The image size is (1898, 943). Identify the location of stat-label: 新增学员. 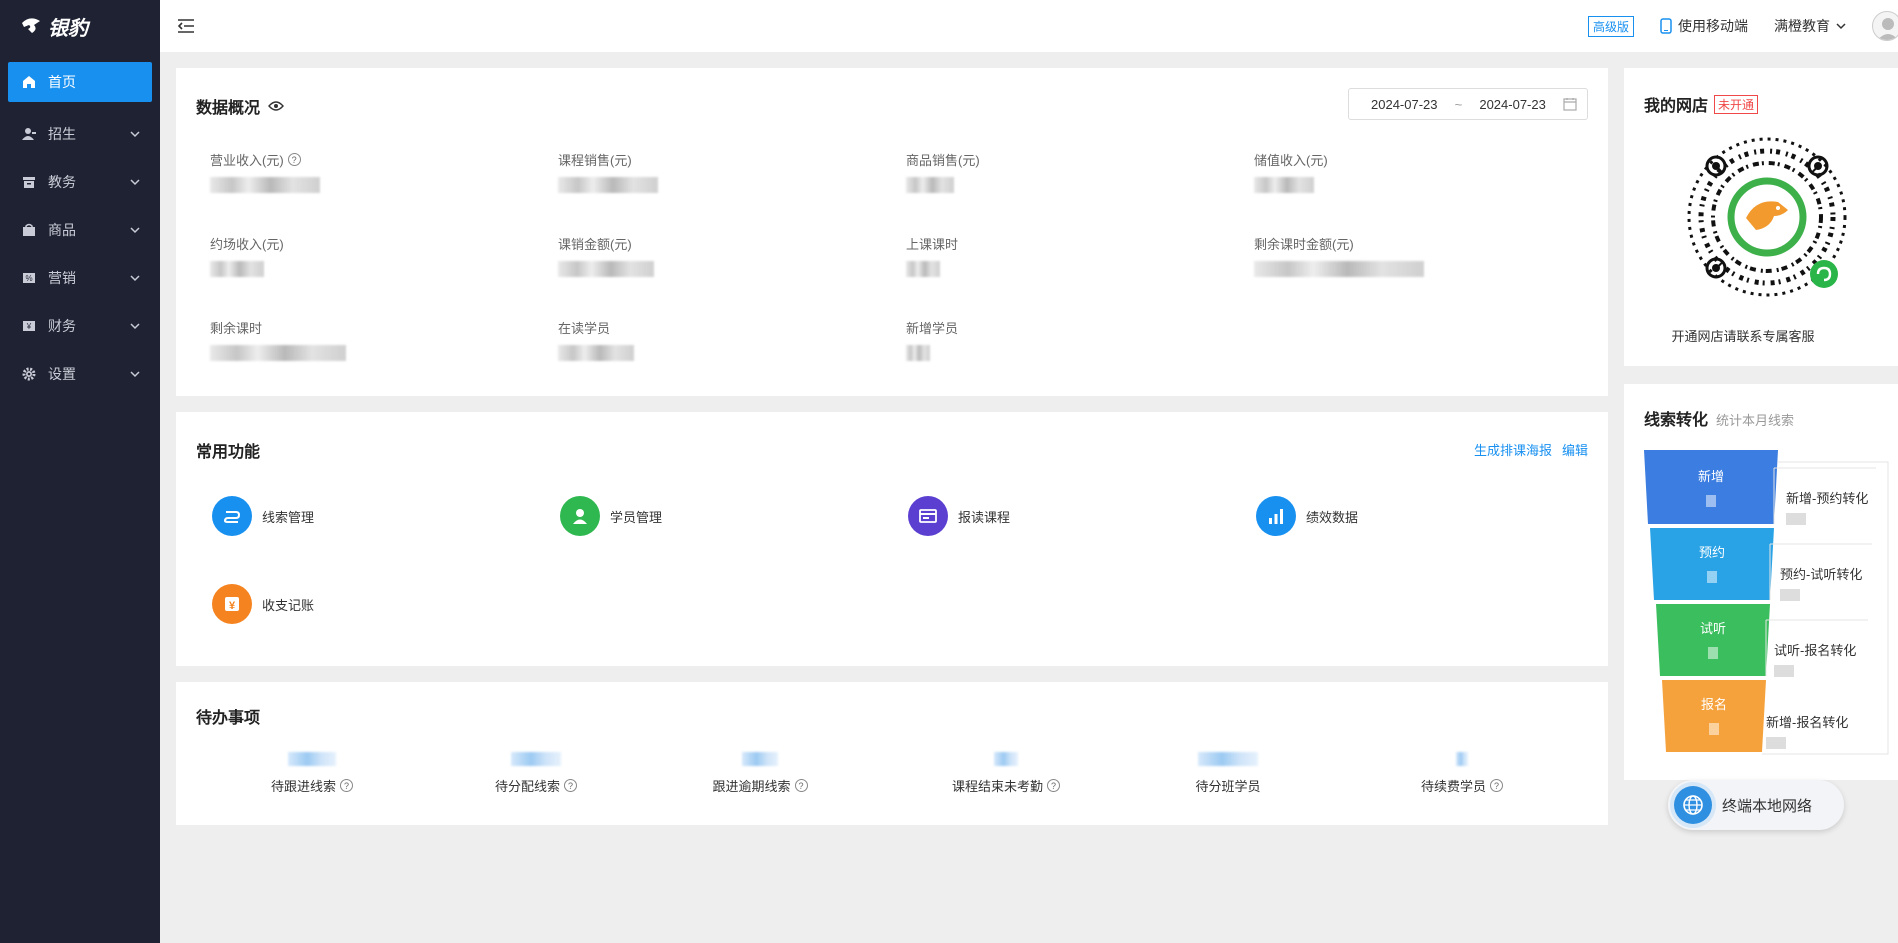
(932, 328).